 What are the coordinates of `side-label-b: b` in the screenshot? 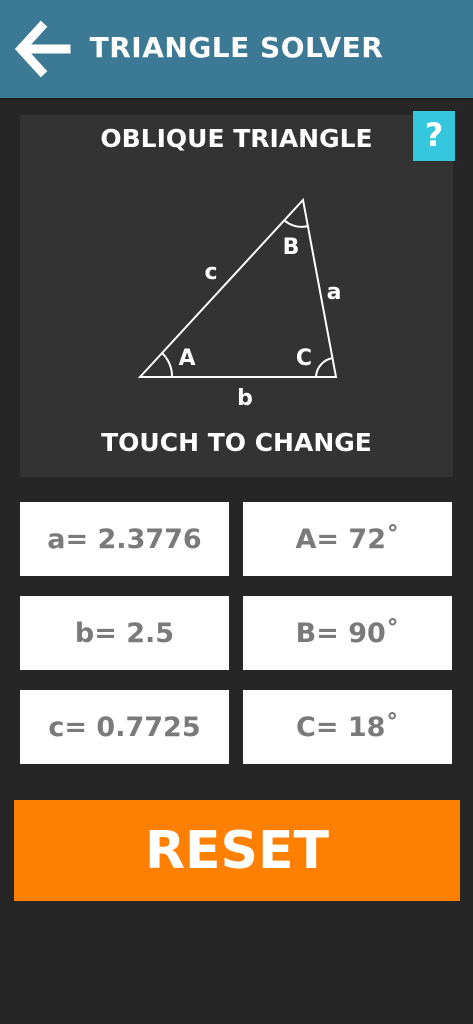 It's located at (245, 398).